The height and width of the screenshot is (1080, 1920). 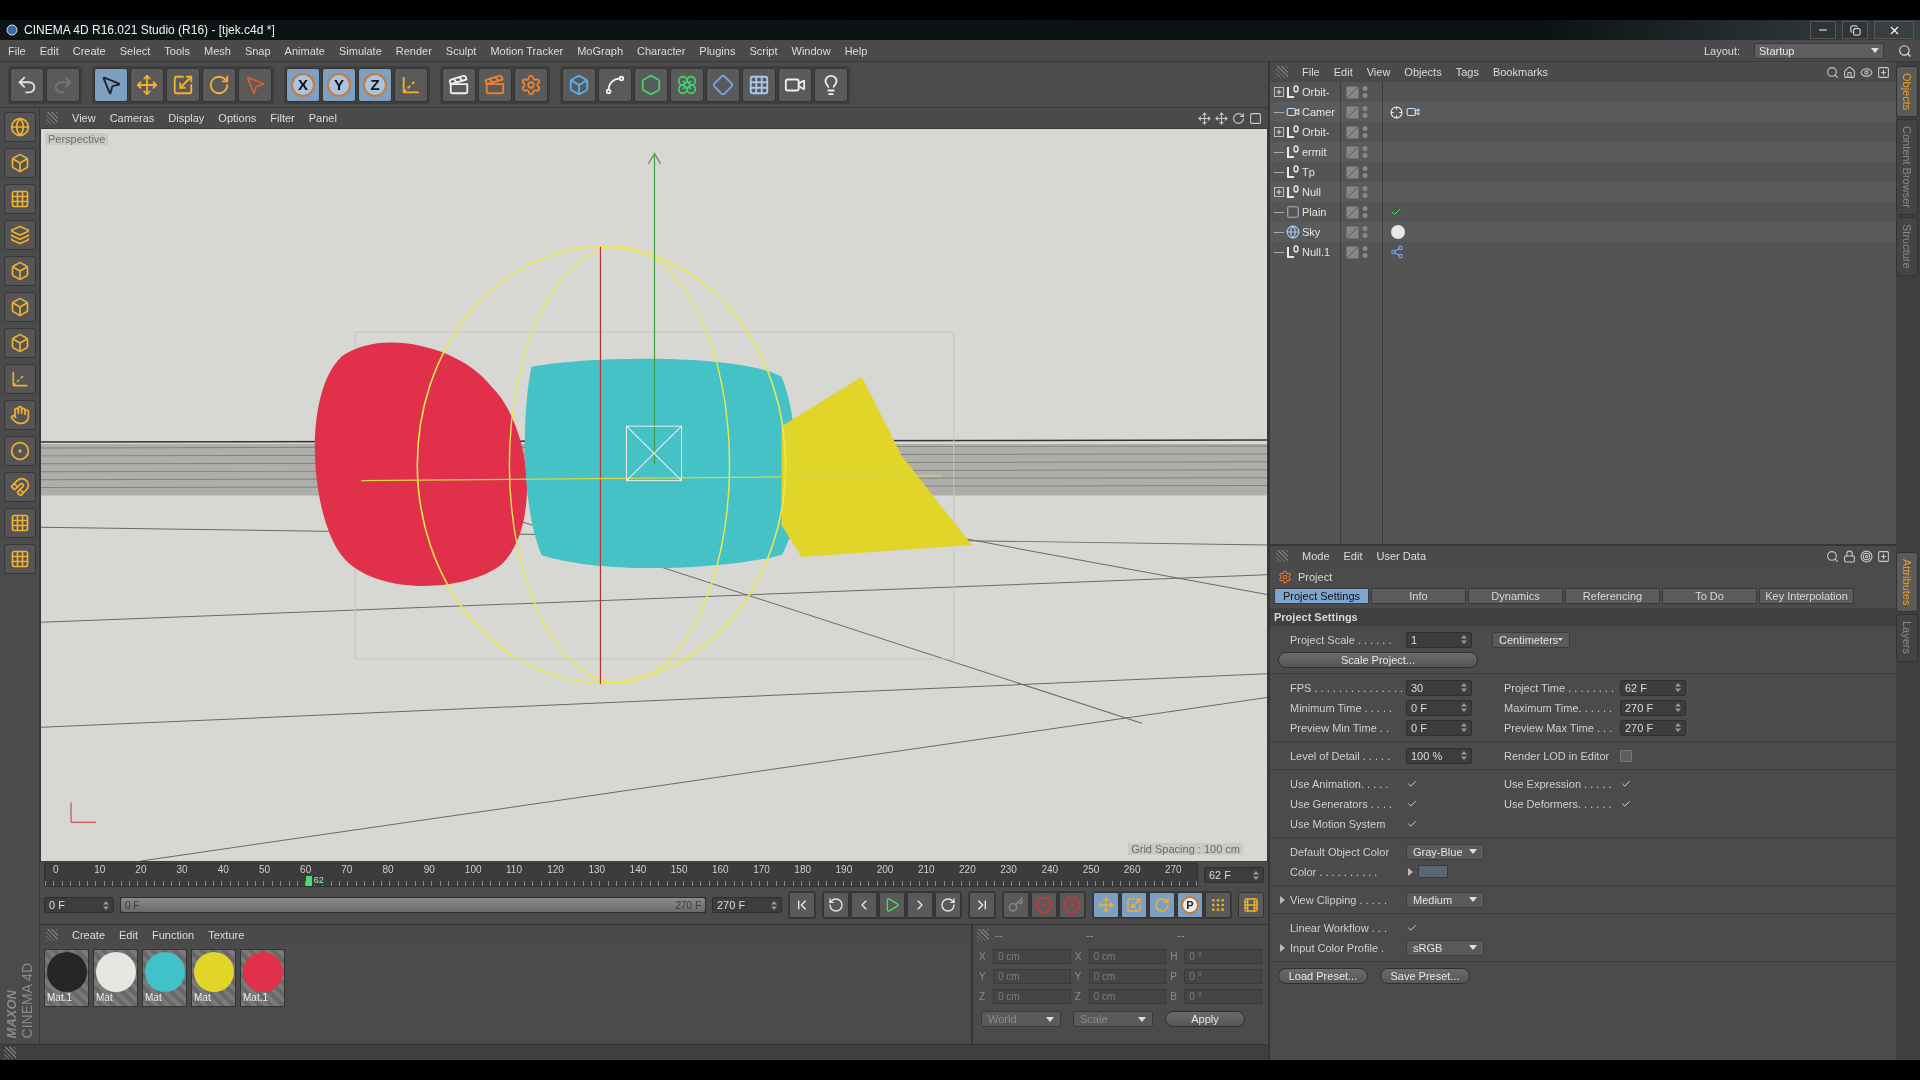 I want to click on menu-item: Plugins, so click(x=717, y=50).